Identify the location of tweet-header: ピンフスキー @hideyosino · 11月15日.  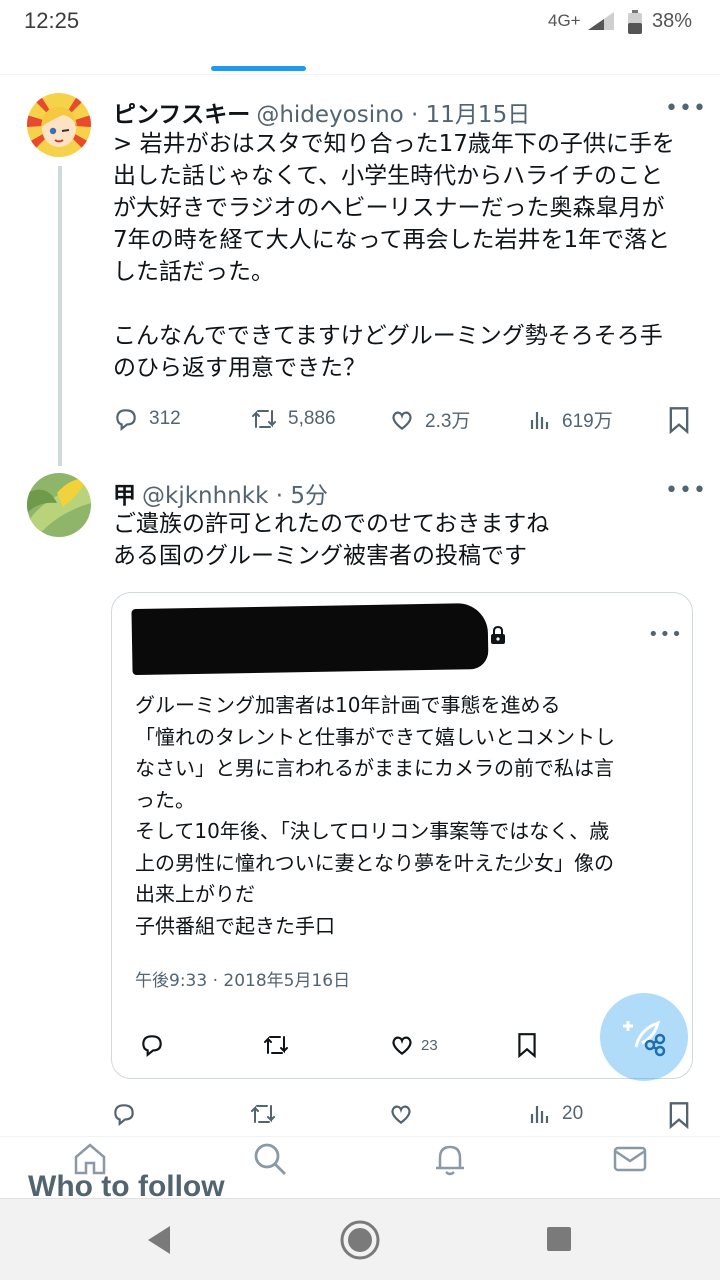
(321, 112).